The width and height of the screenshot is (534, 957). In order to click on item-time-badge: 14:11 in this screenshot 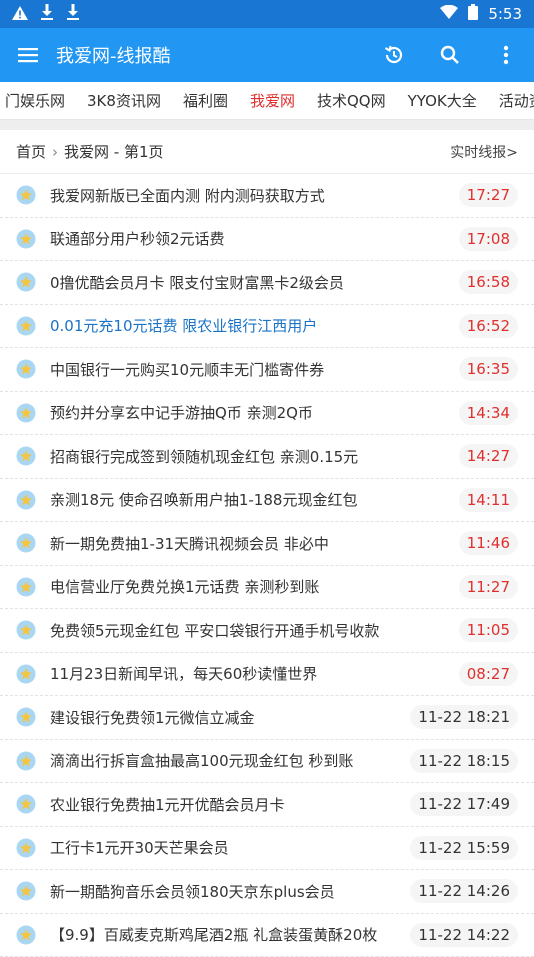, I will do `click(488, 500)`.